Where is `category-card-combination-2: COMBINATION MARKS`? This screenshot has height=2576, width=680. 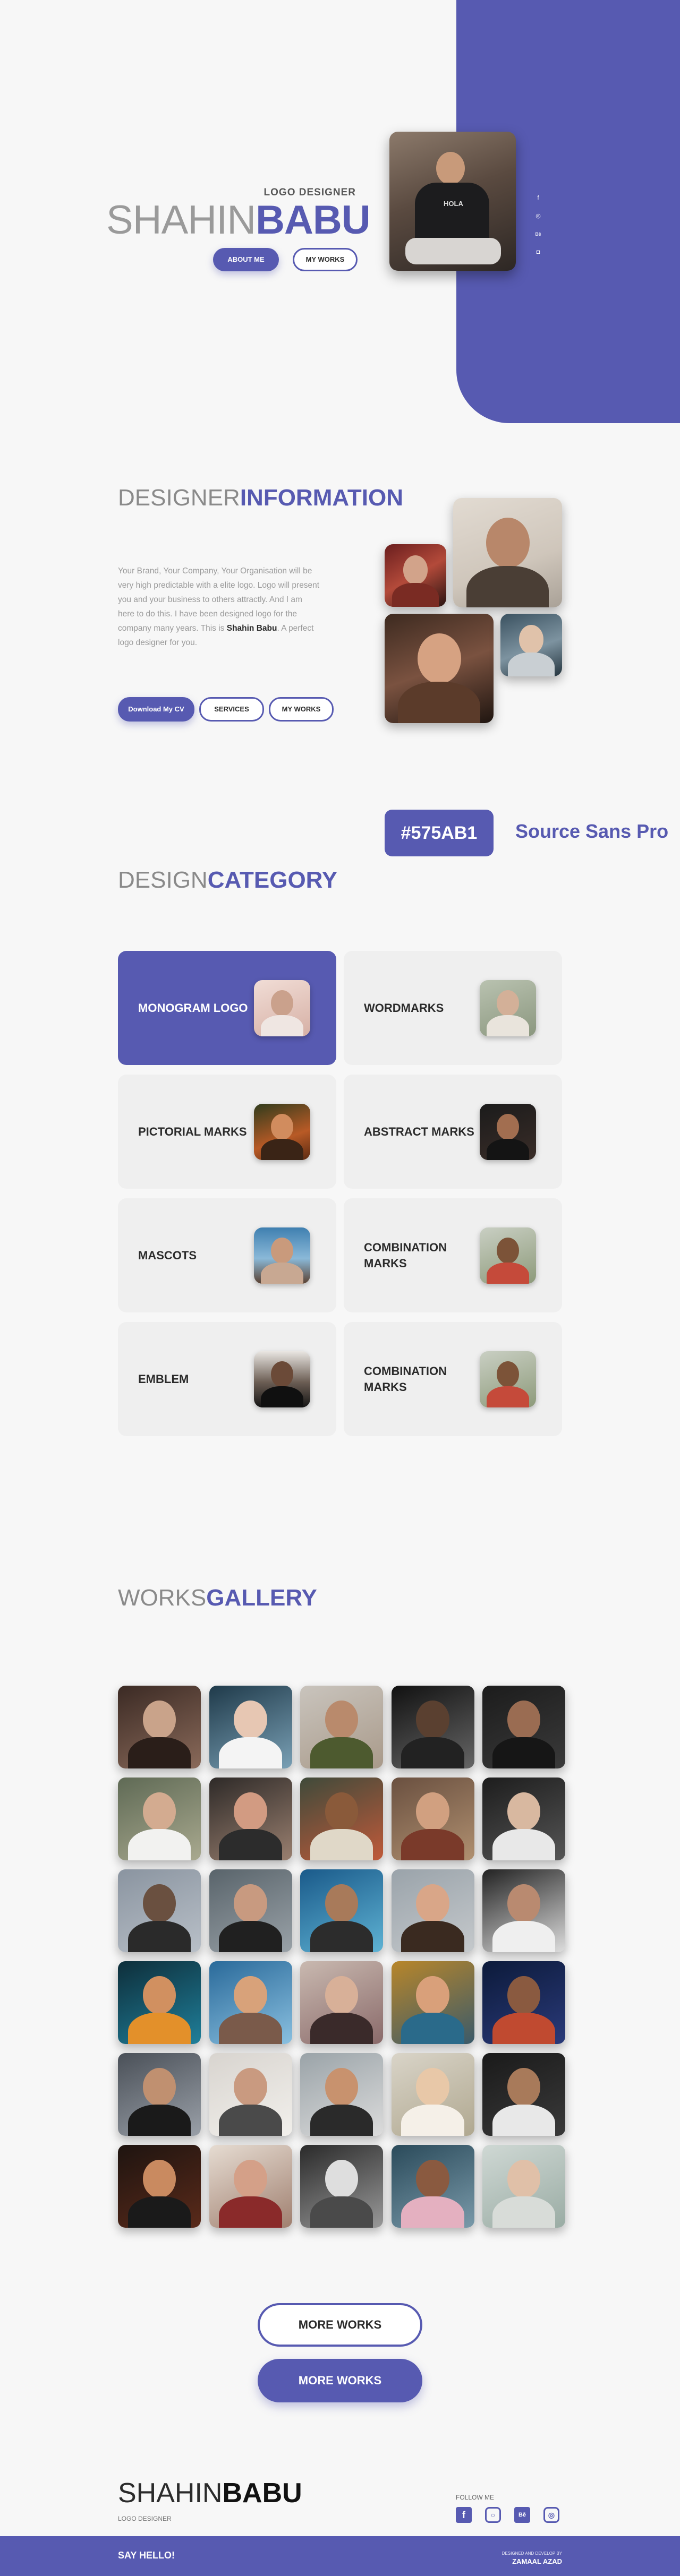 category-card-combination-2: COMBINATION MARKS is located at coordinates (453, 1379).